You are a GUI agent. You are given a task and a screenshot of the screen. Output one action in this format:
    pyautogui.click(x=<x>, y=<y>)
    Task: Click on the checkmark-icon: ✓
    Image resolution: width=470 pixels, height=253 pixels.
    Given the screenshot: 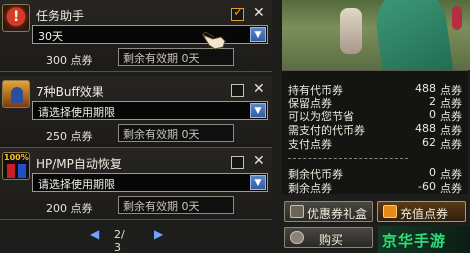 What is the action you would take?
    pyautogui.click(x=238, y=12)
    